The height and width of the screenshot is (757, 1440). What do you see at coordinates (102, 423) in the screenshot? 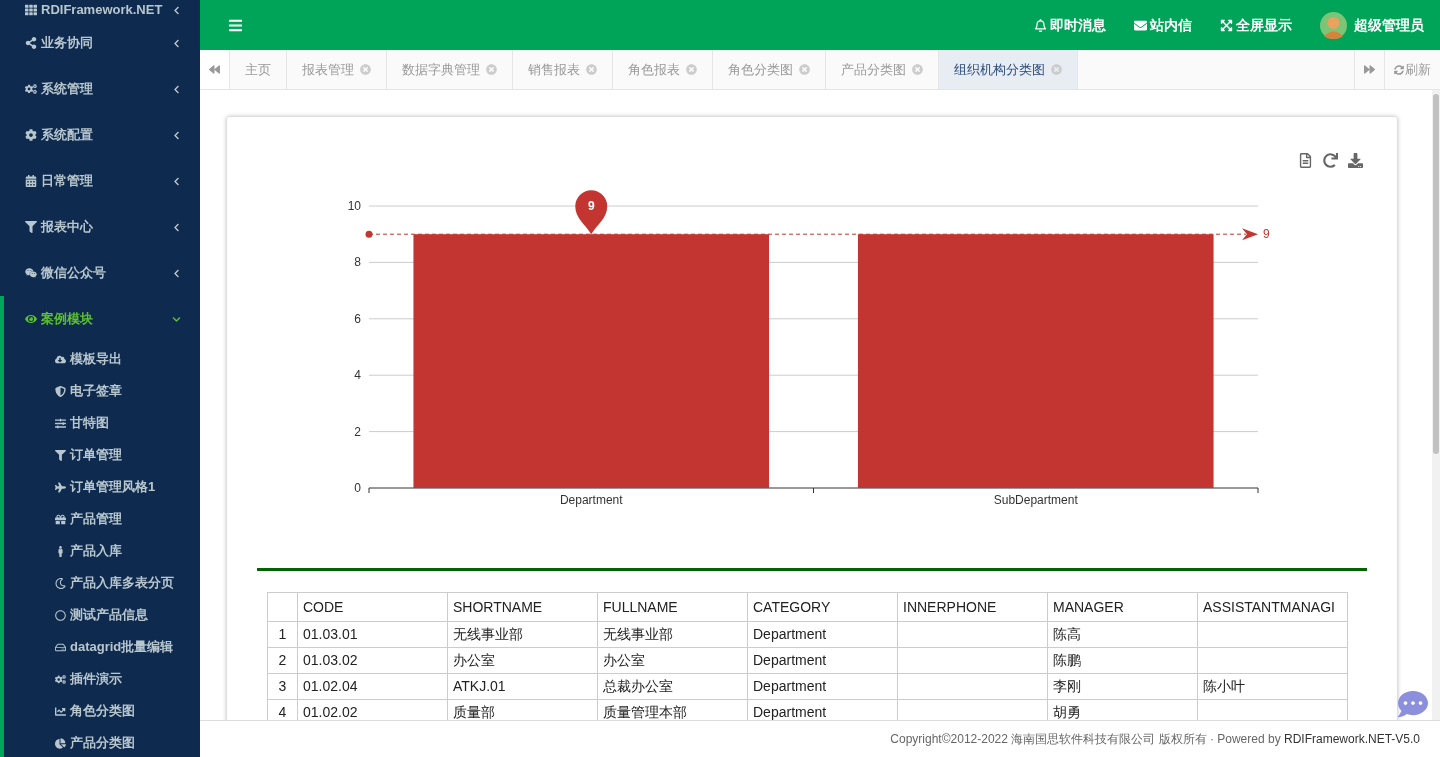
I see `sidebar-submenu-item: 甘特图` at bounding box center [102, 423].